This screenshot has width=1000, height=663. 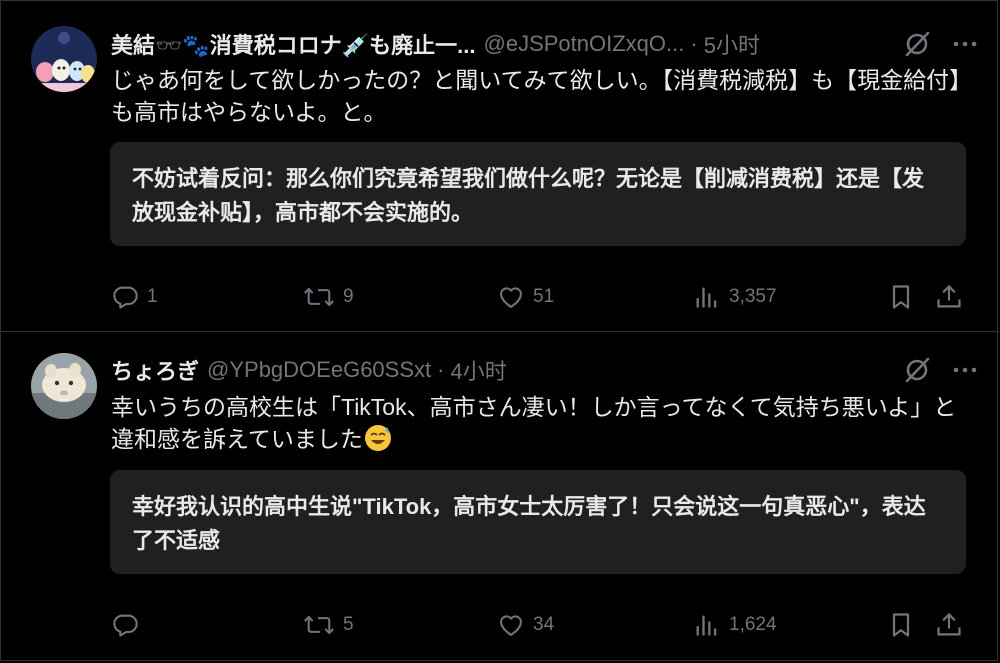 I want to click on action-bar: 5 34 1,624, so click(x=540, y=625).